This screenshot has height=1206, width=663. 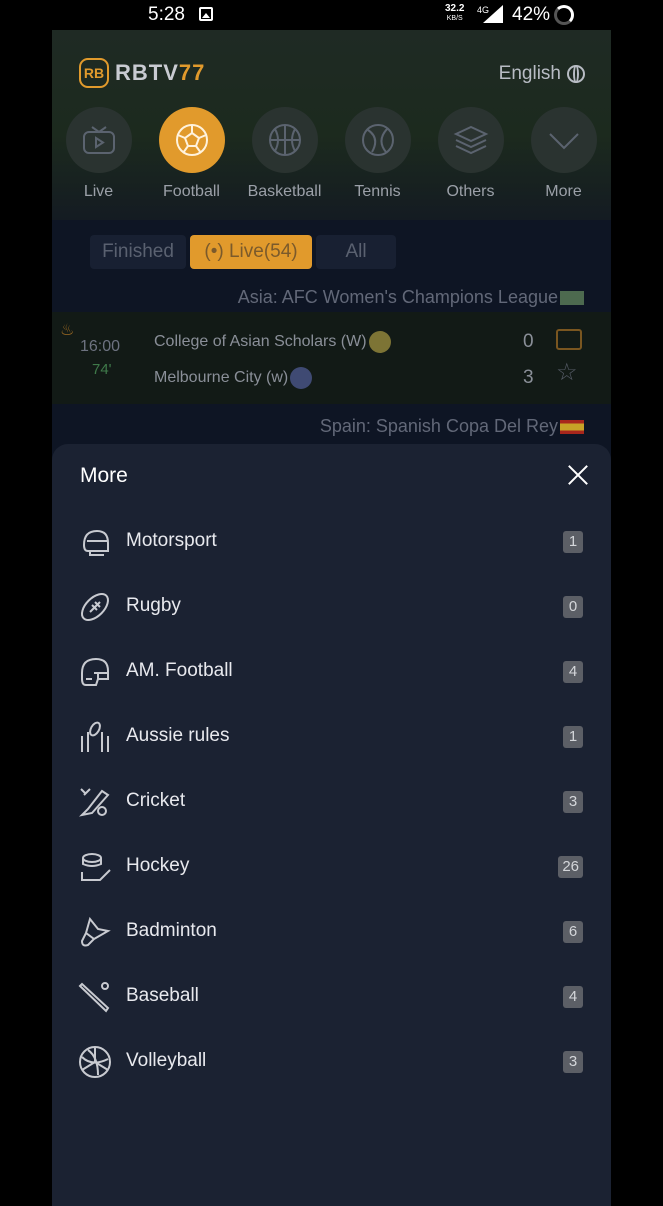 What do you see at coordinates (563, 154) in the screenshot?
I see `category-more: More` at bounding box center [563, 154].